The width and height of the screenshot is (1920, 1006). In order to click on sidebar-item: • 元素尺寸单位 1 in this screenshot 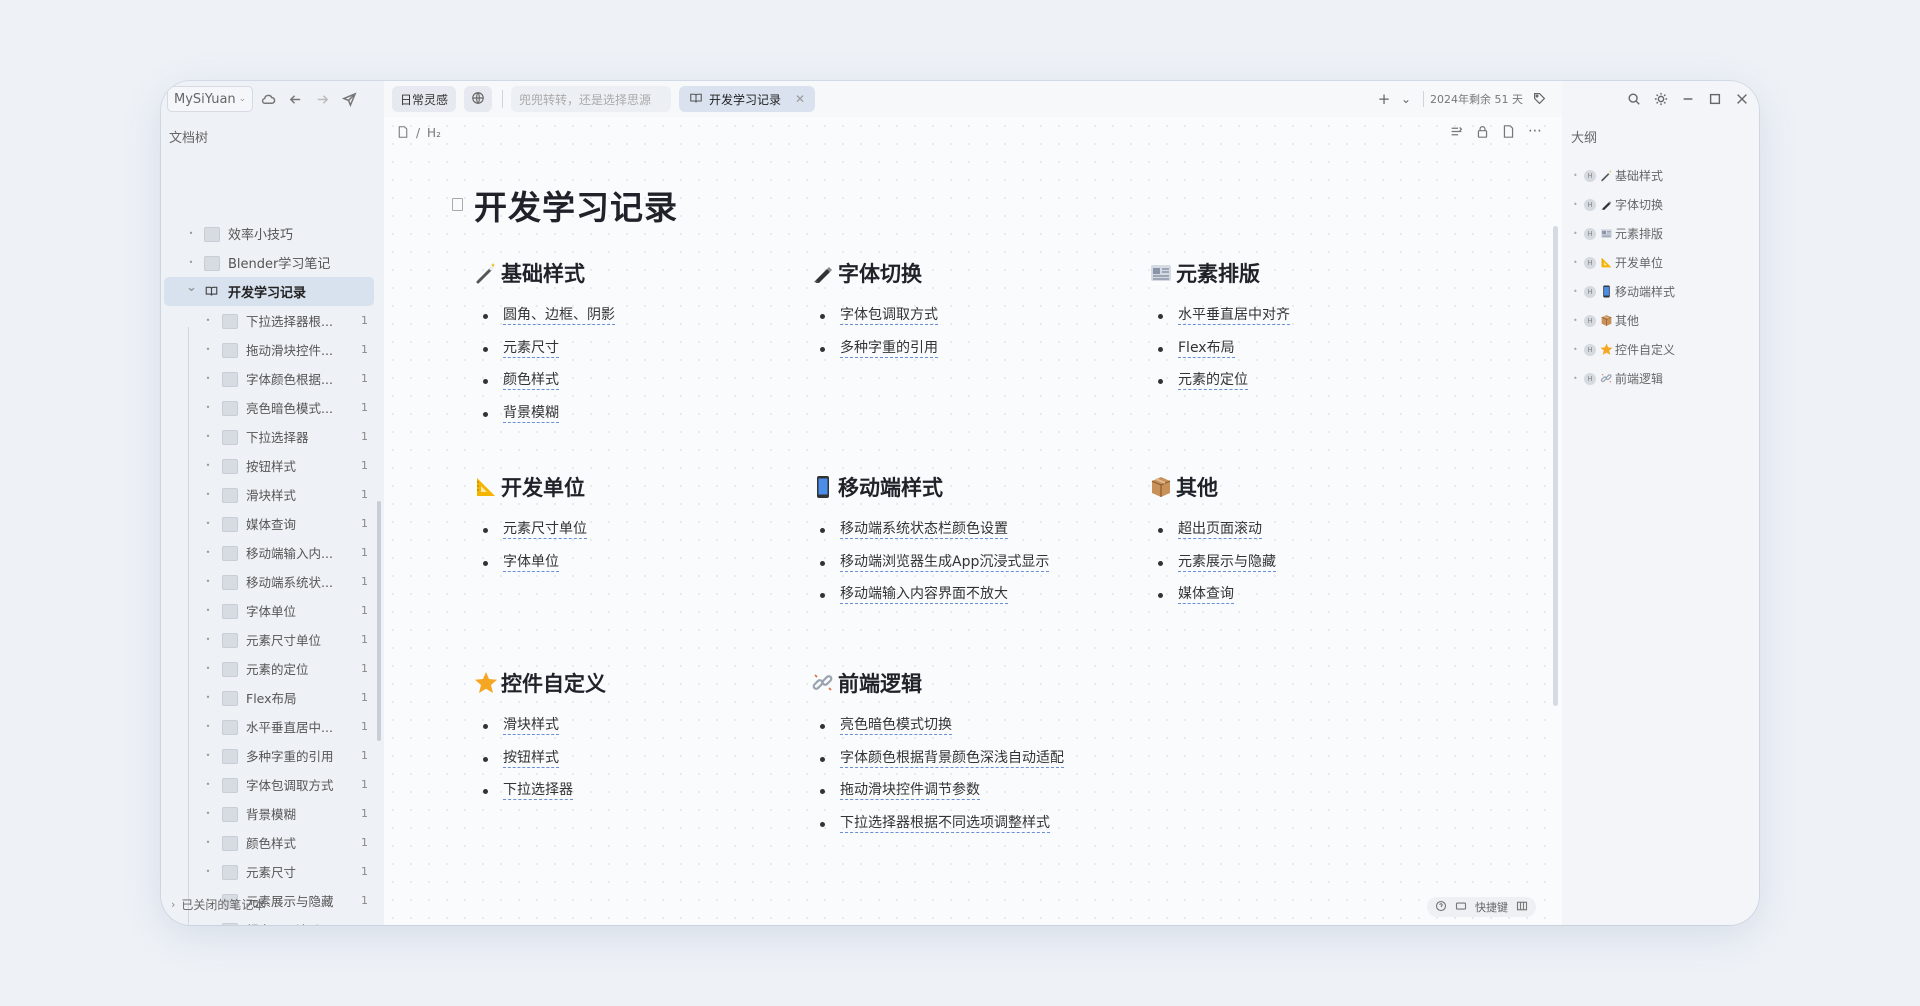, I will do `click(269, 639)`.